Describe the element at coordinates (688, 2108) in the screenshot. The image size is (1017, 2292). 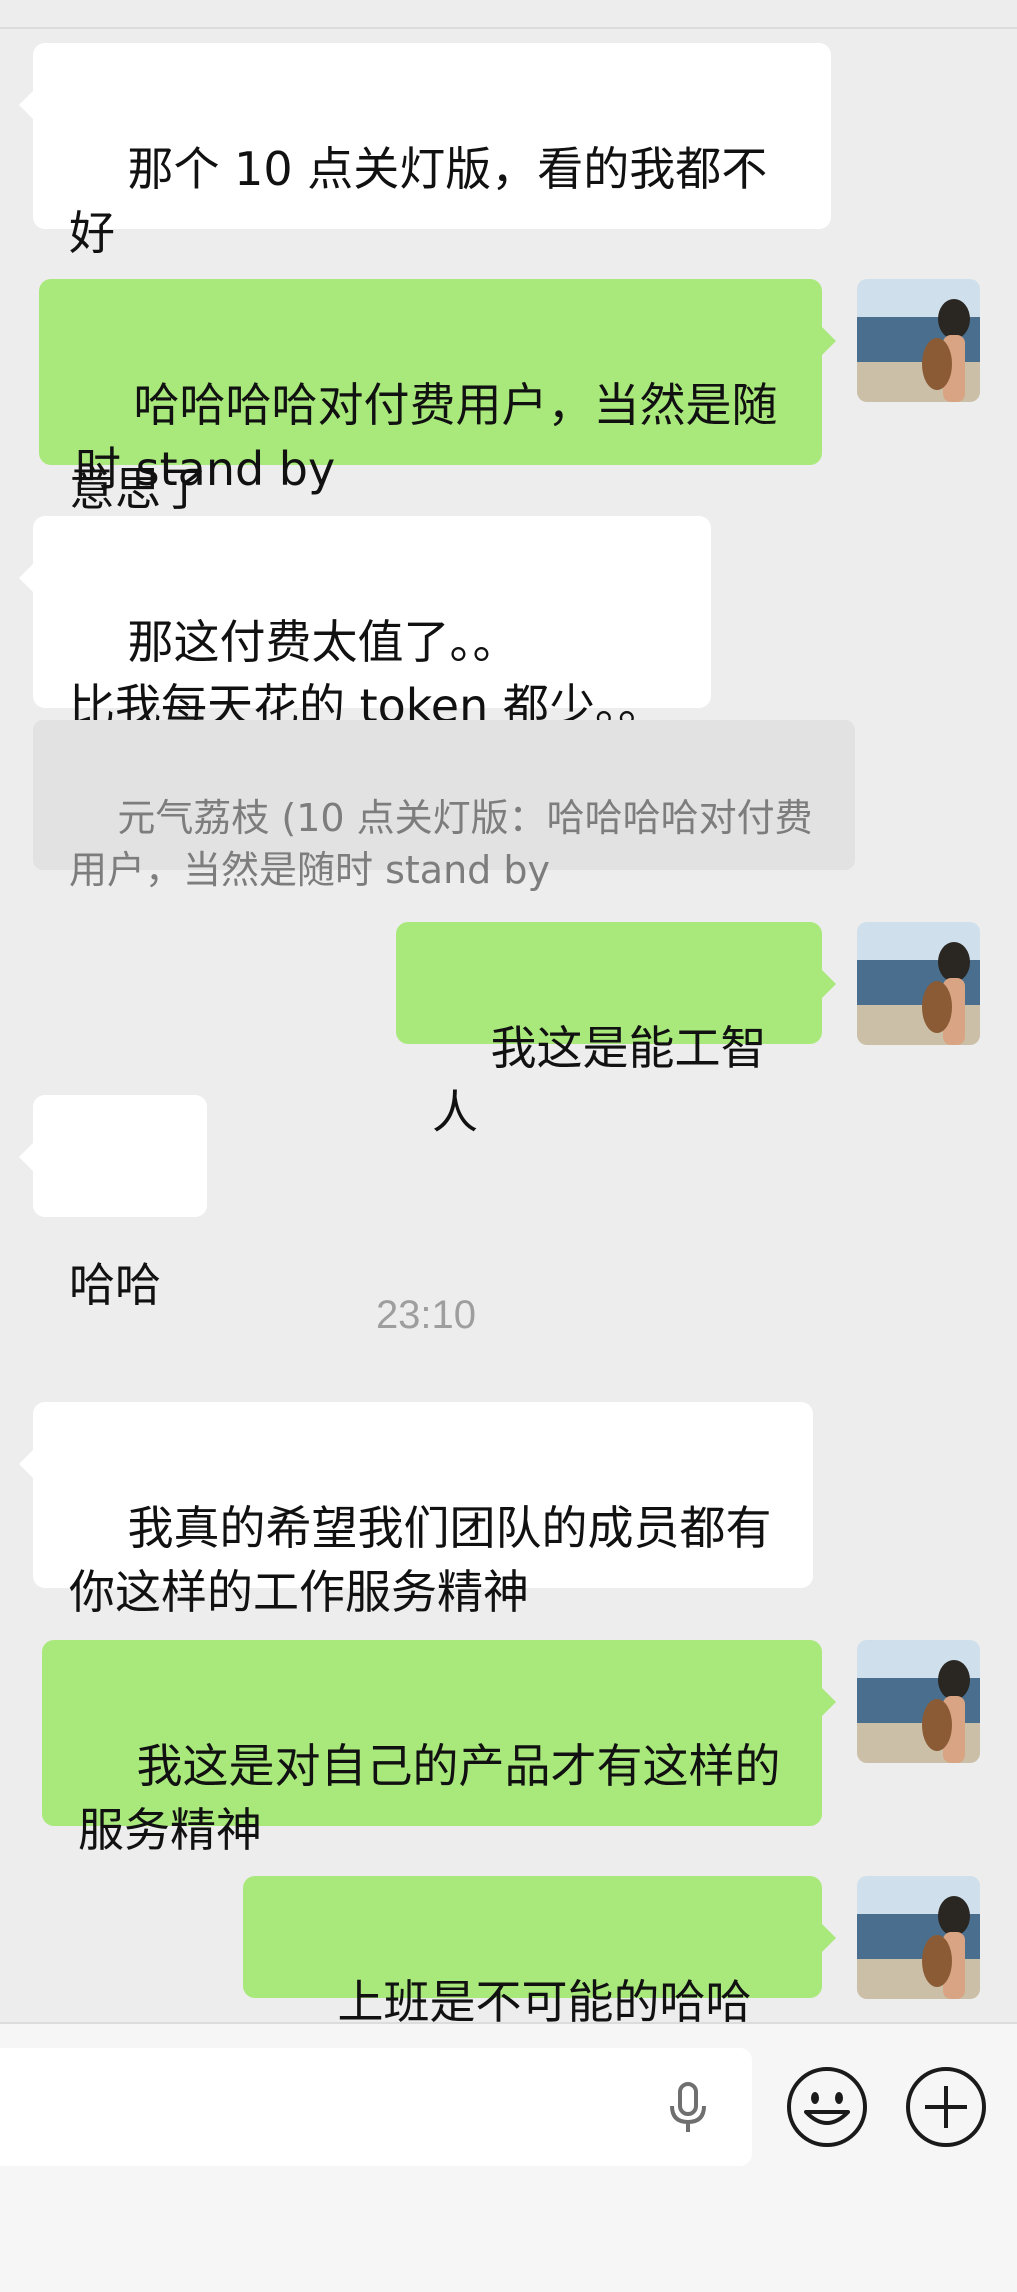
I see `microphone-icon` at that location.